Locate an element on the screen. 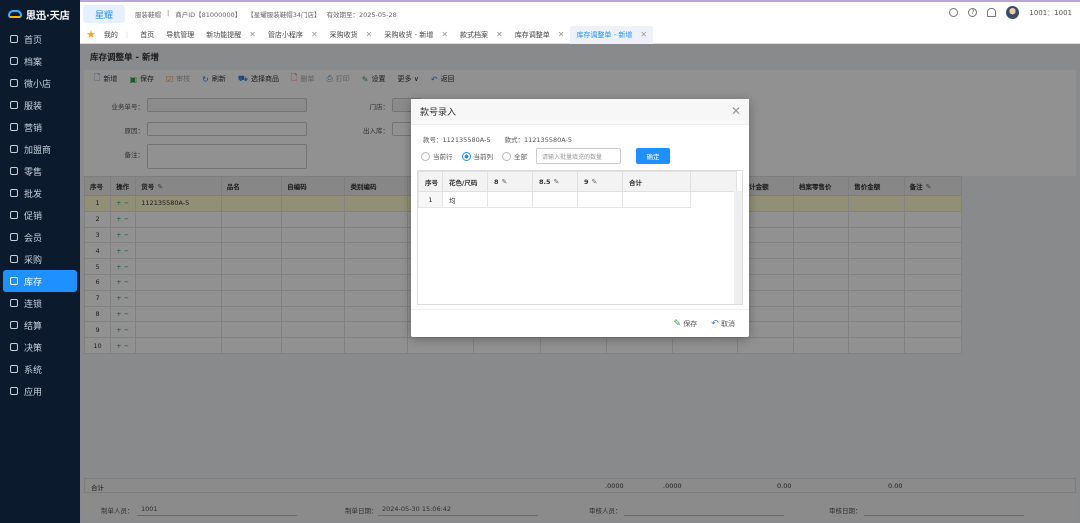  tab: 库存调整单 ✕ is located at coordinates (540, 35).